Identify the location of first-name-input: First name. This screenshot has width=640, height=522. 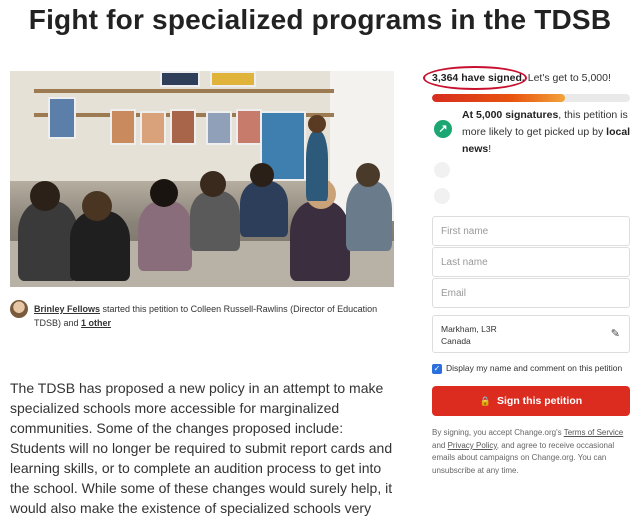
(531, 231).